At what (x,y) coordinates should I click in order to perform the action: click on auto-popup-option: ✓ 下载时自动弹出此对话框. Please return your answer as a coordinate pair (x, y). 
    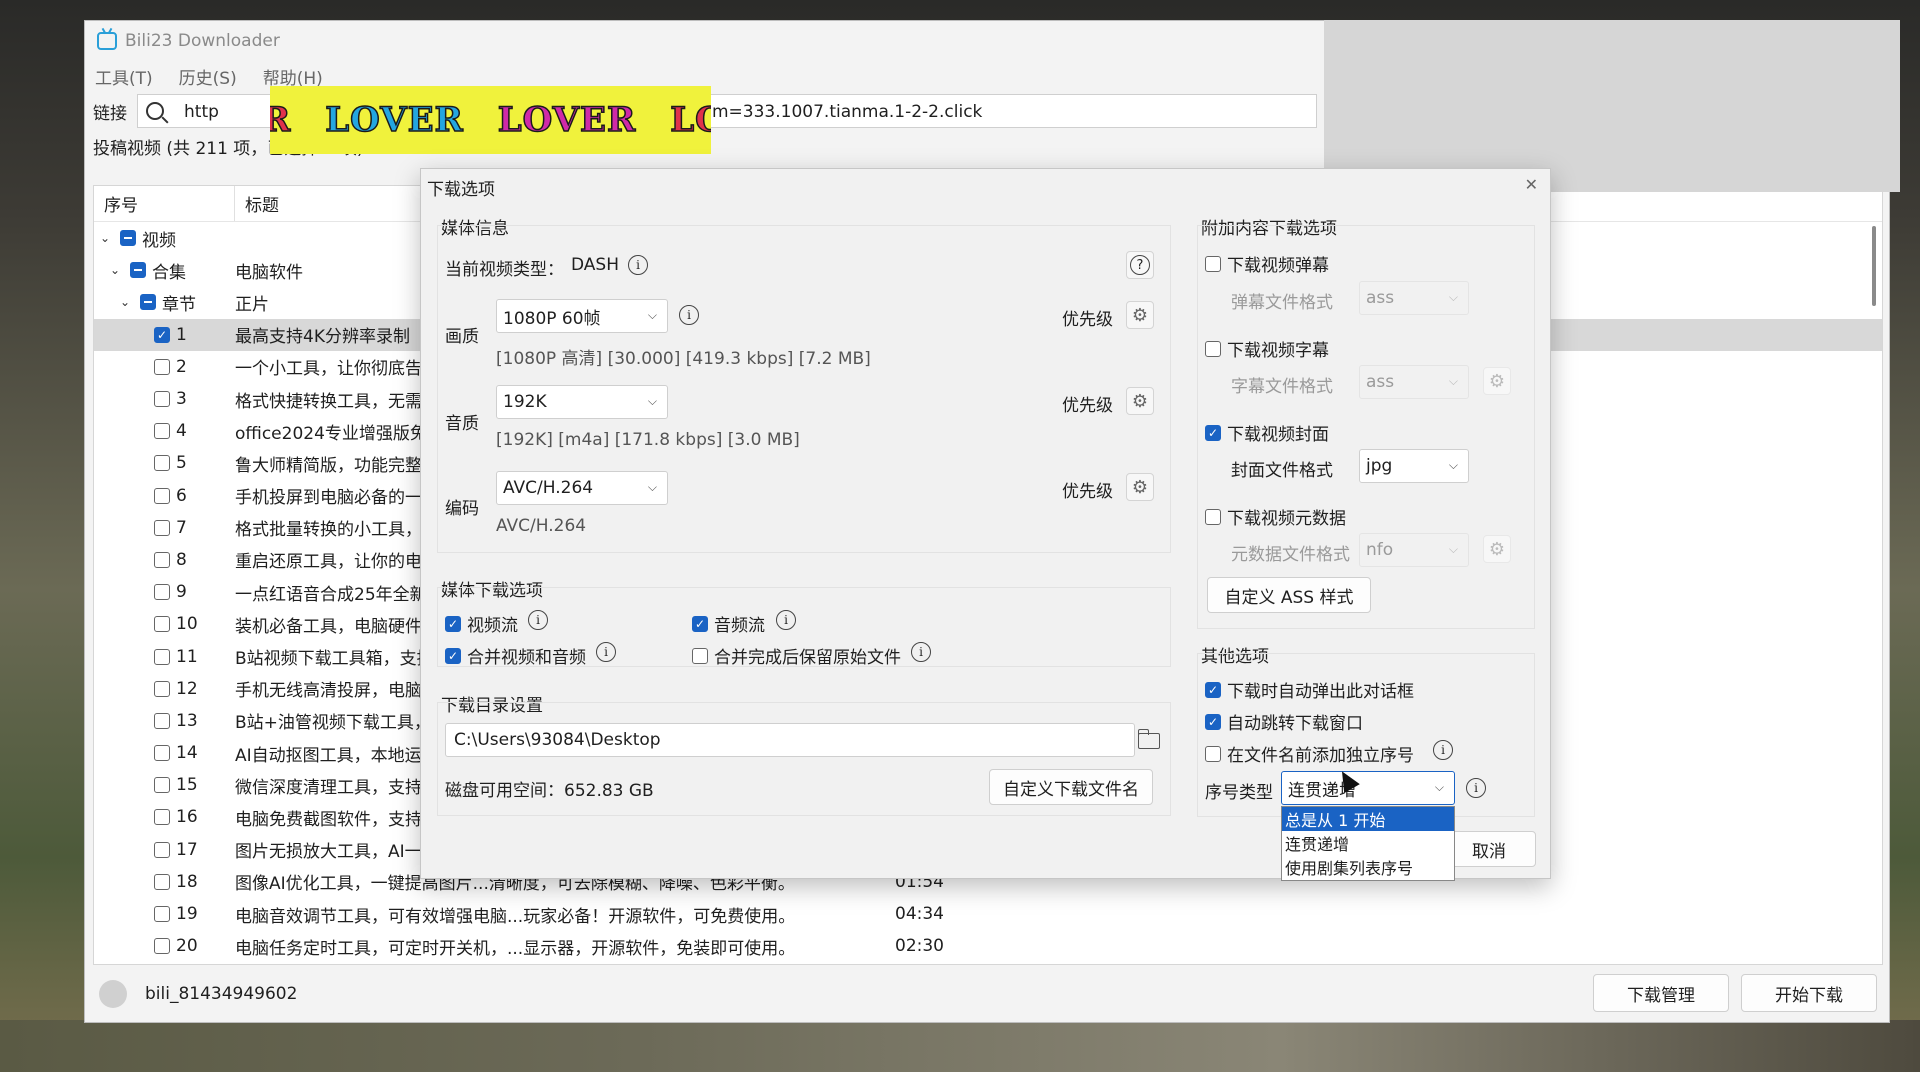
    Looking at the image, I should click on (1309, 689).